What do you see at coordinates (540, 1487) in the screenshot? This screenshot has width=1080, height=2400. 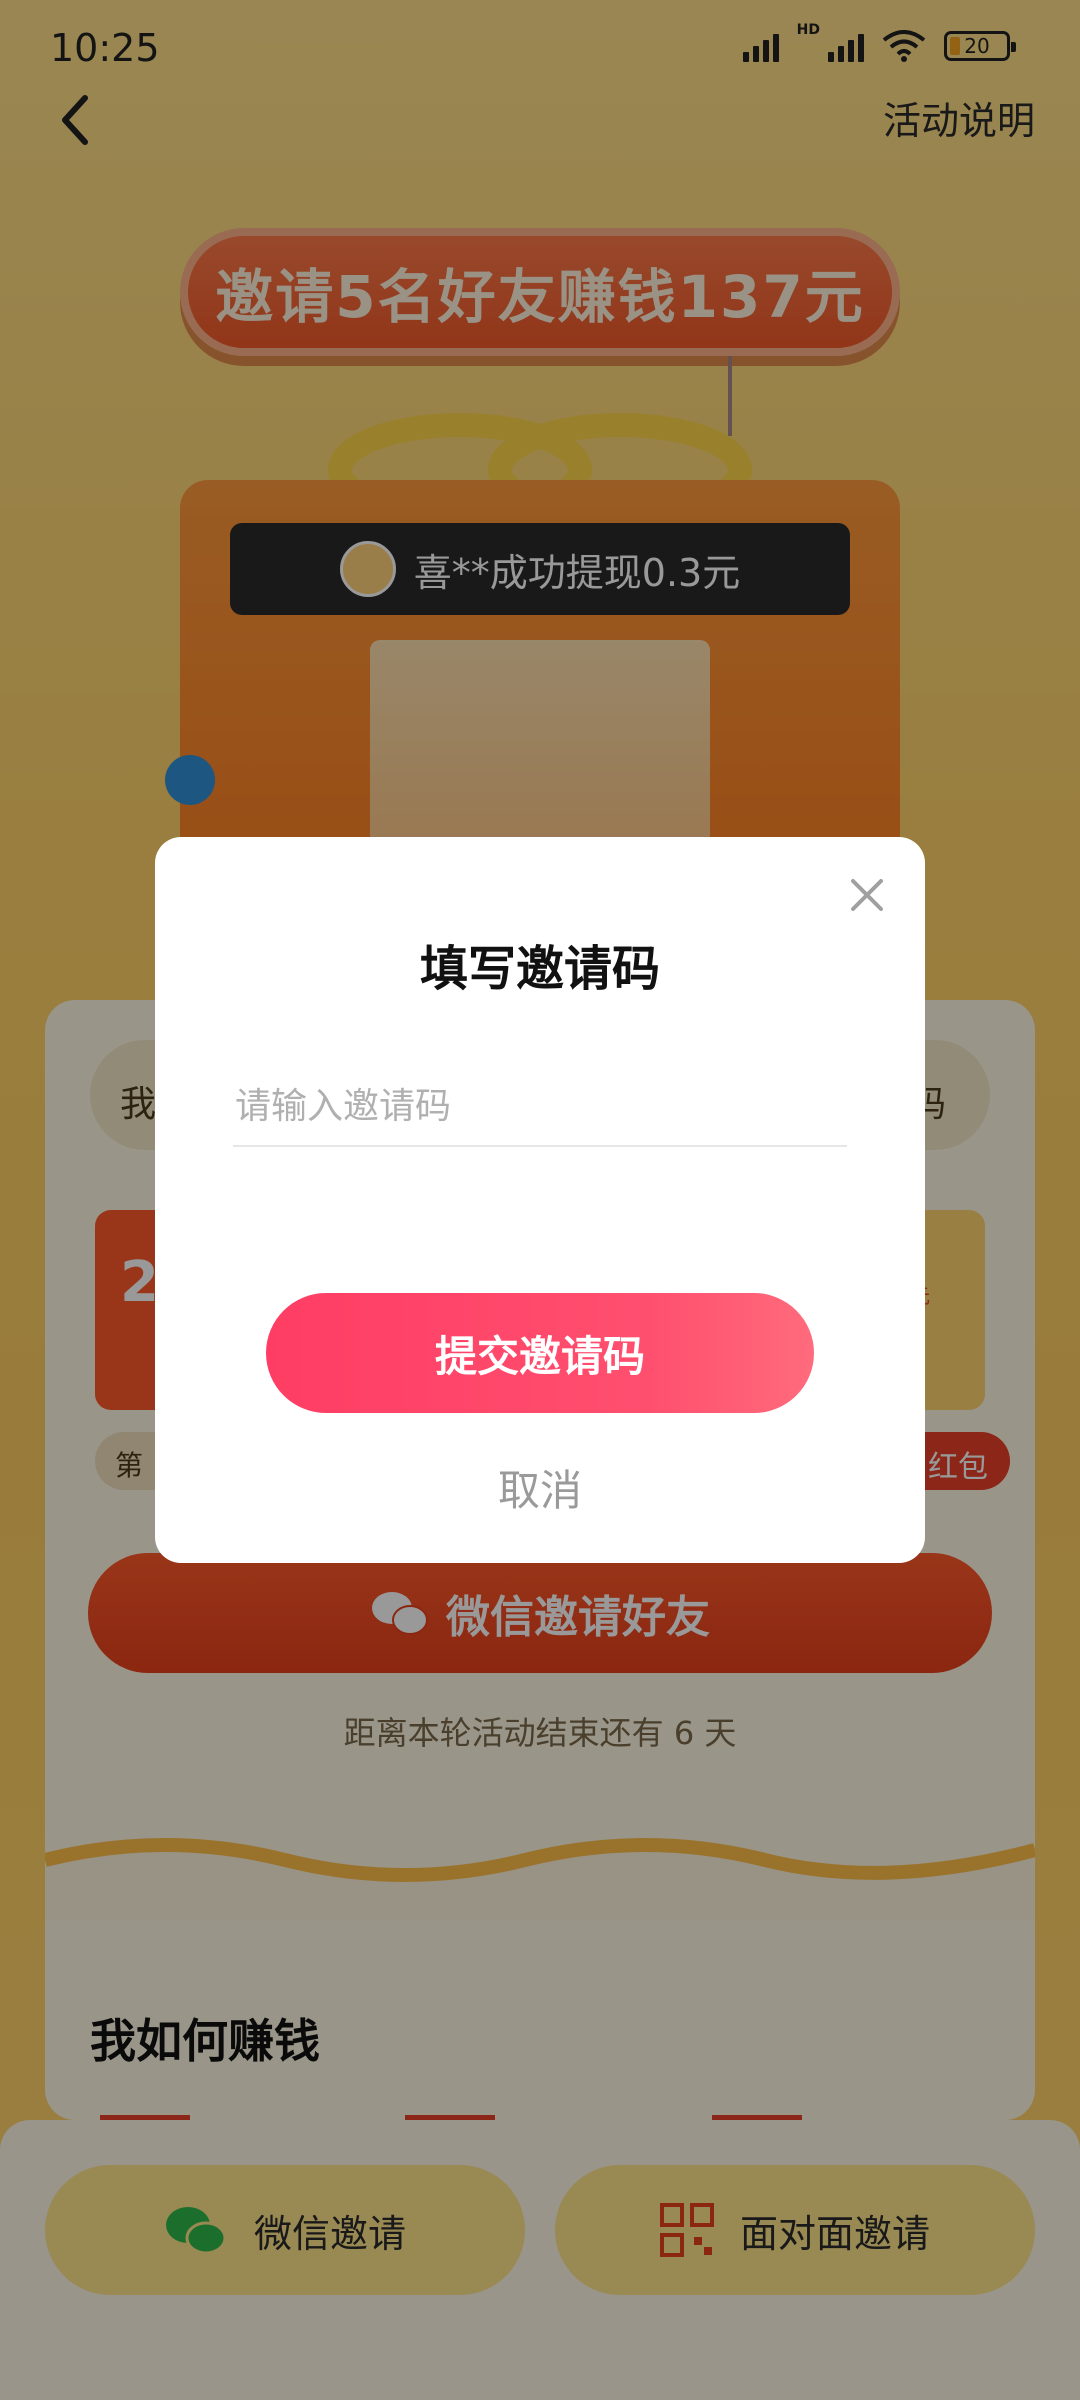 I see `cancel-button: 取消` at bounding box center [540, 1487].